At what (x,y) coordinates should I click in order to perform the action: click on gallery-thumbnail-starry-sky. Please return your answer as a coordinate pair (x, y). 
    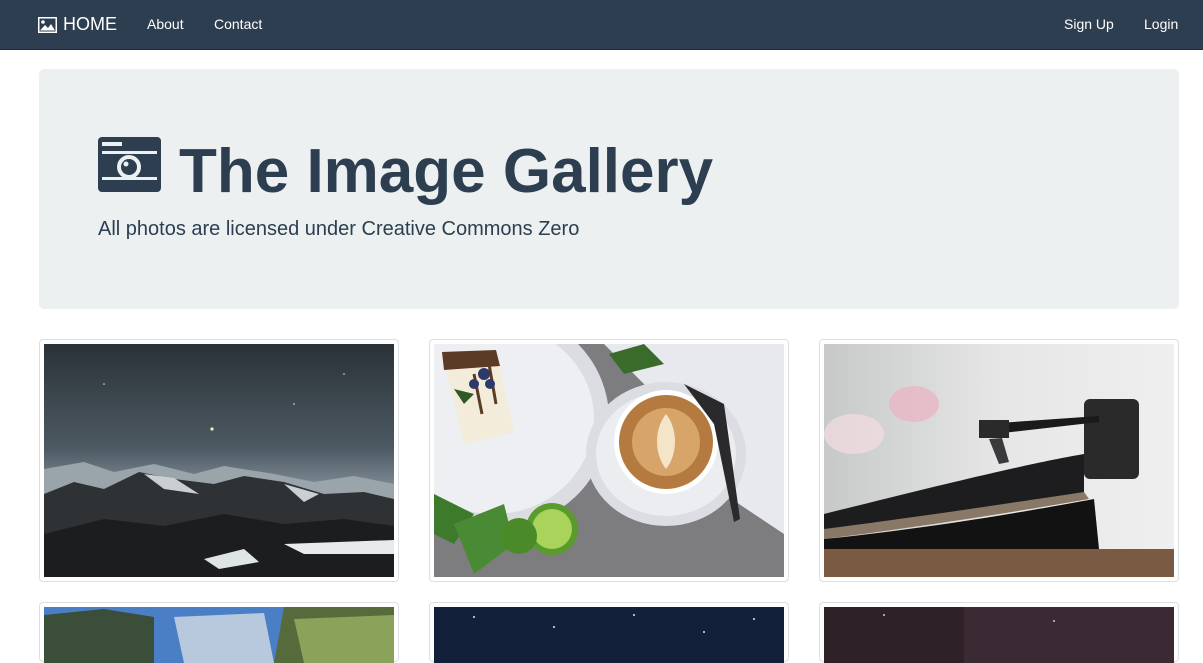
    Looking at the image, I should click on (609, 632).